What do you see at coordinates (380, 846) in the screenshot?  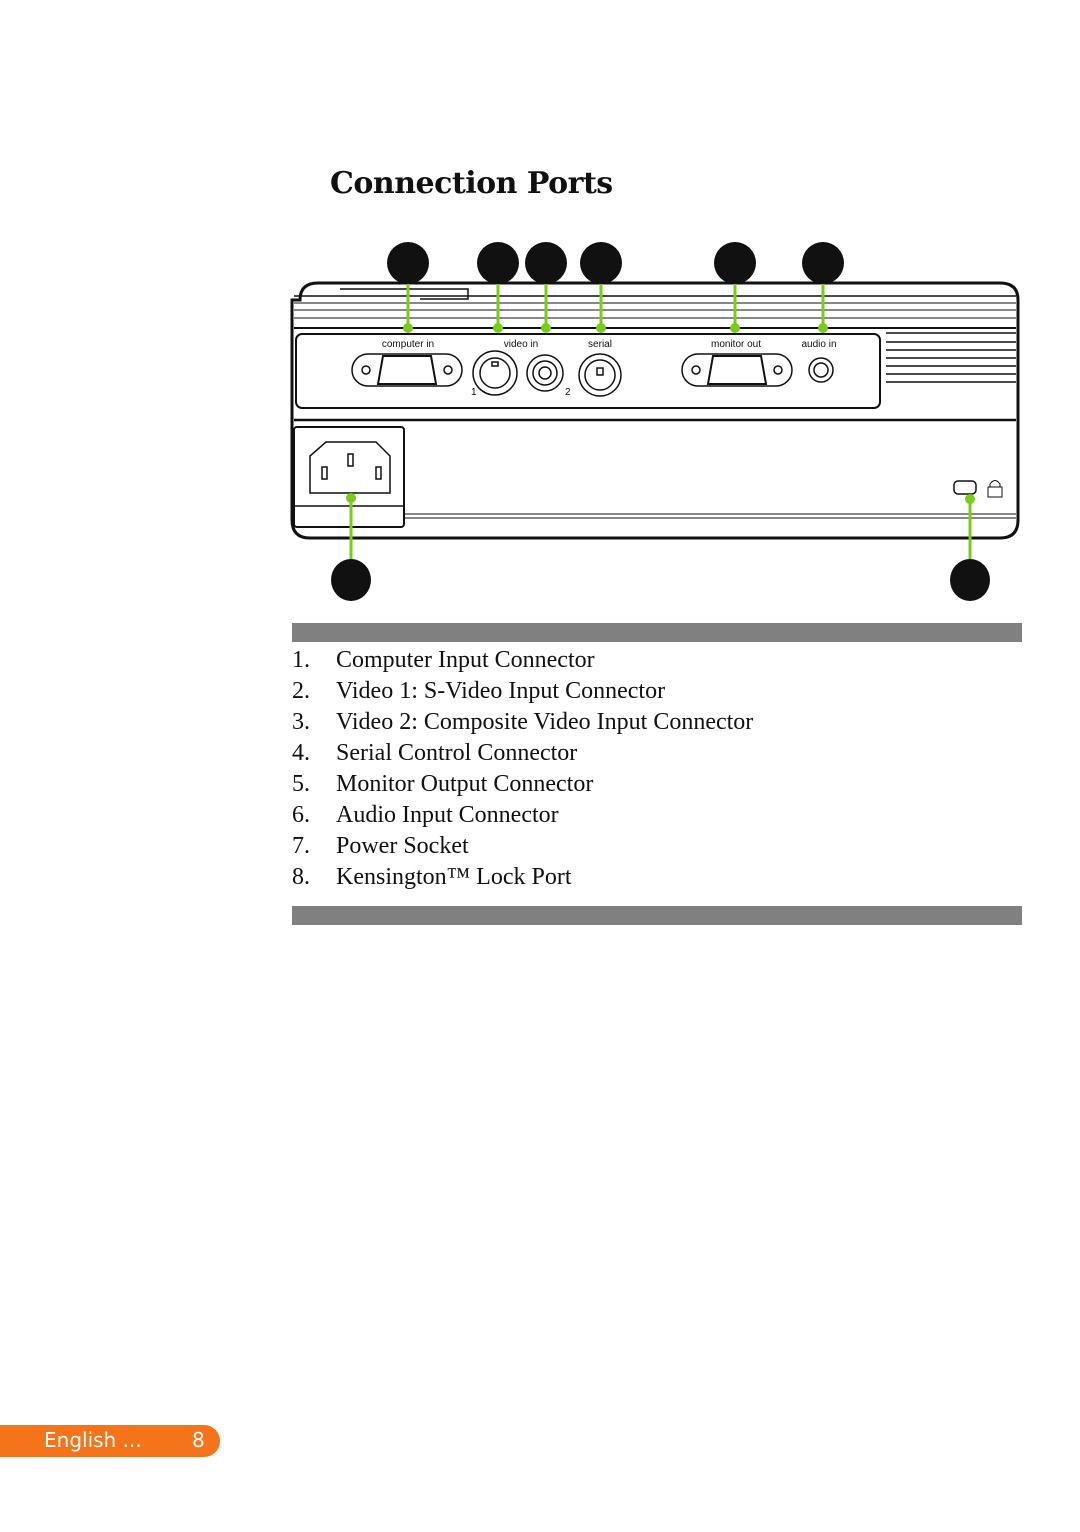 I see `list-item: 7. Power Socket` at bounding box center [380, 846].